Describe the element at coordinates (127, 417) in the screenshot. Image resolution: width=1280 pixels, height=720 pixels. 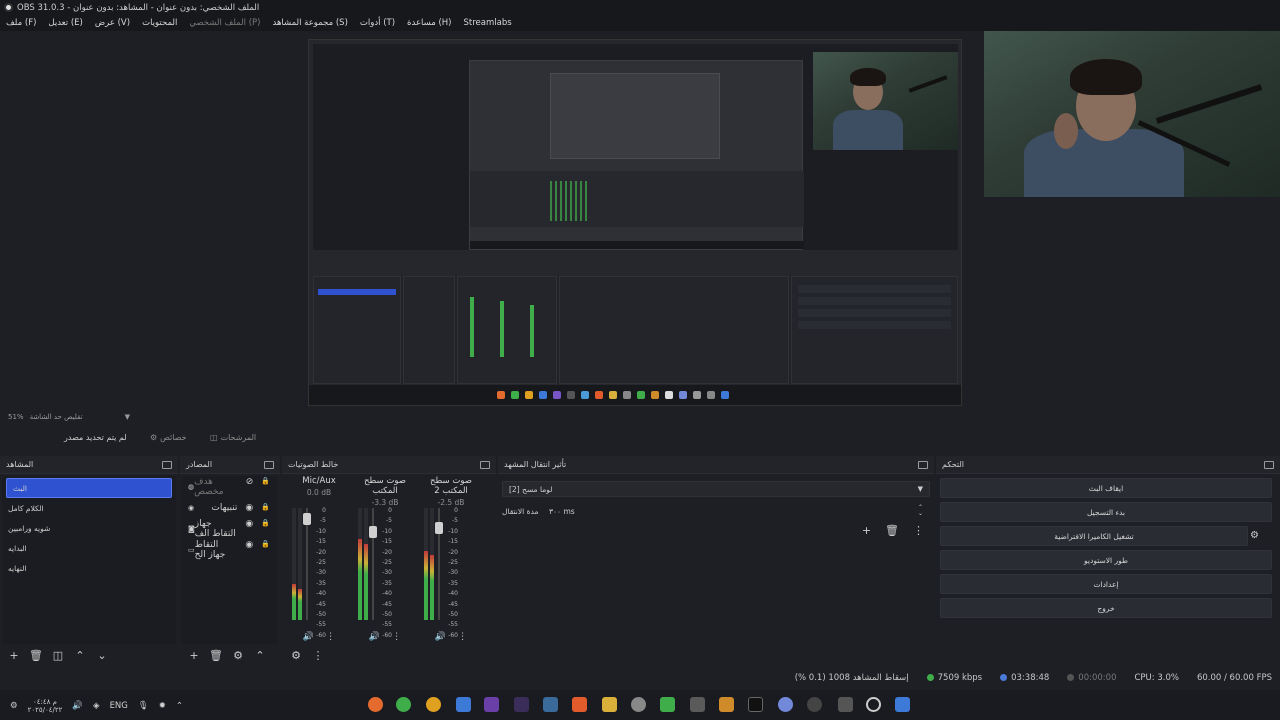
I see `zoom-dropdown-icon: ▼` at that location.